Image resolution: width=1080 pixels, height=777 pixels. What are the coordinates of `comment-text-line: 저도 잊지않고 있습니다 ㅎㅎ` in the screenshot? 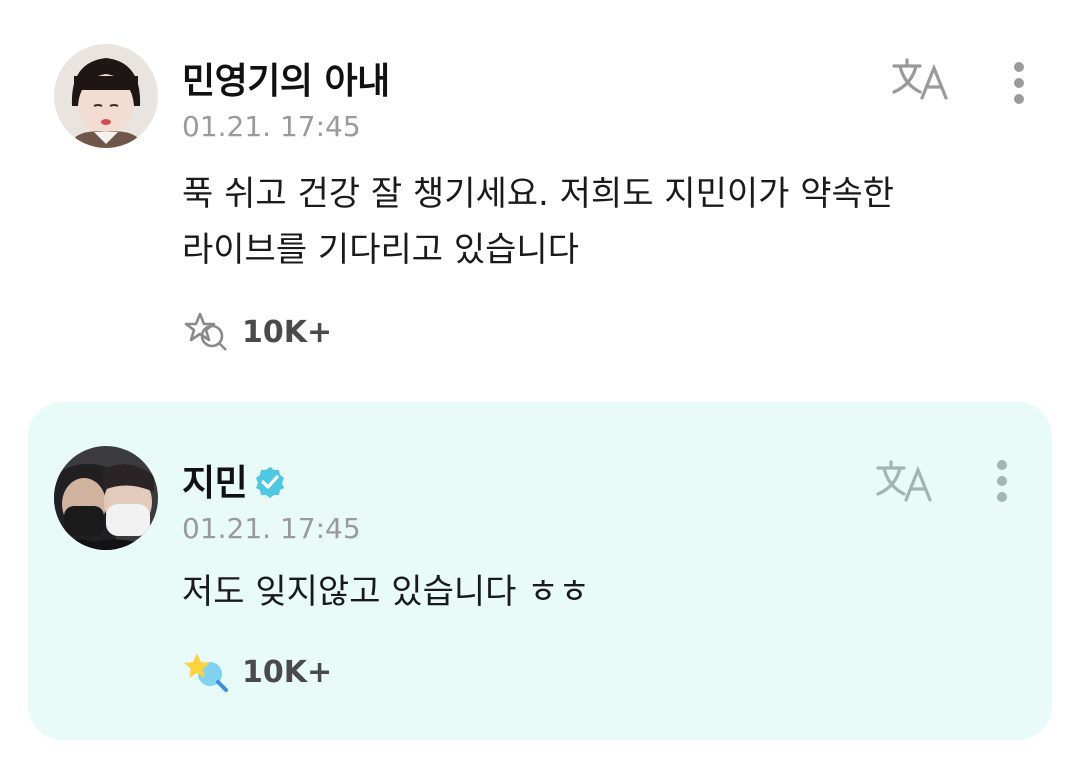 It's located at (386, 592).